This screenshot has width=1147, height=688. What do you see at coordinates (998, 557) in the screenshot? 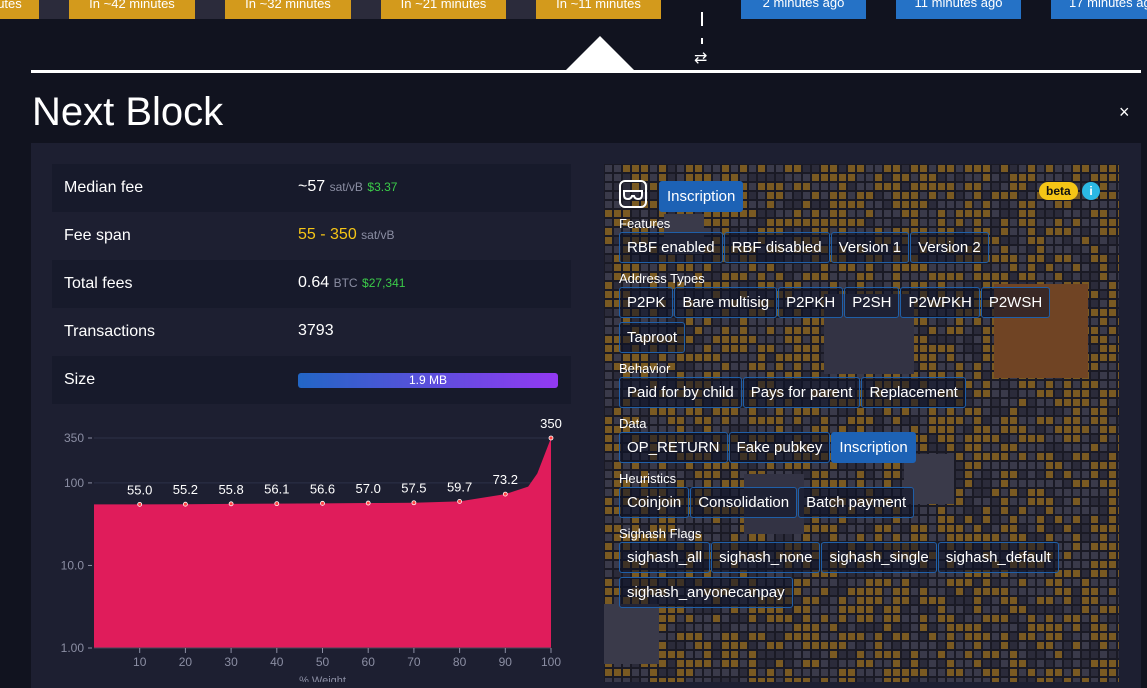
I see `filter-chip: sighash_default` at bounding box center [998, 557].